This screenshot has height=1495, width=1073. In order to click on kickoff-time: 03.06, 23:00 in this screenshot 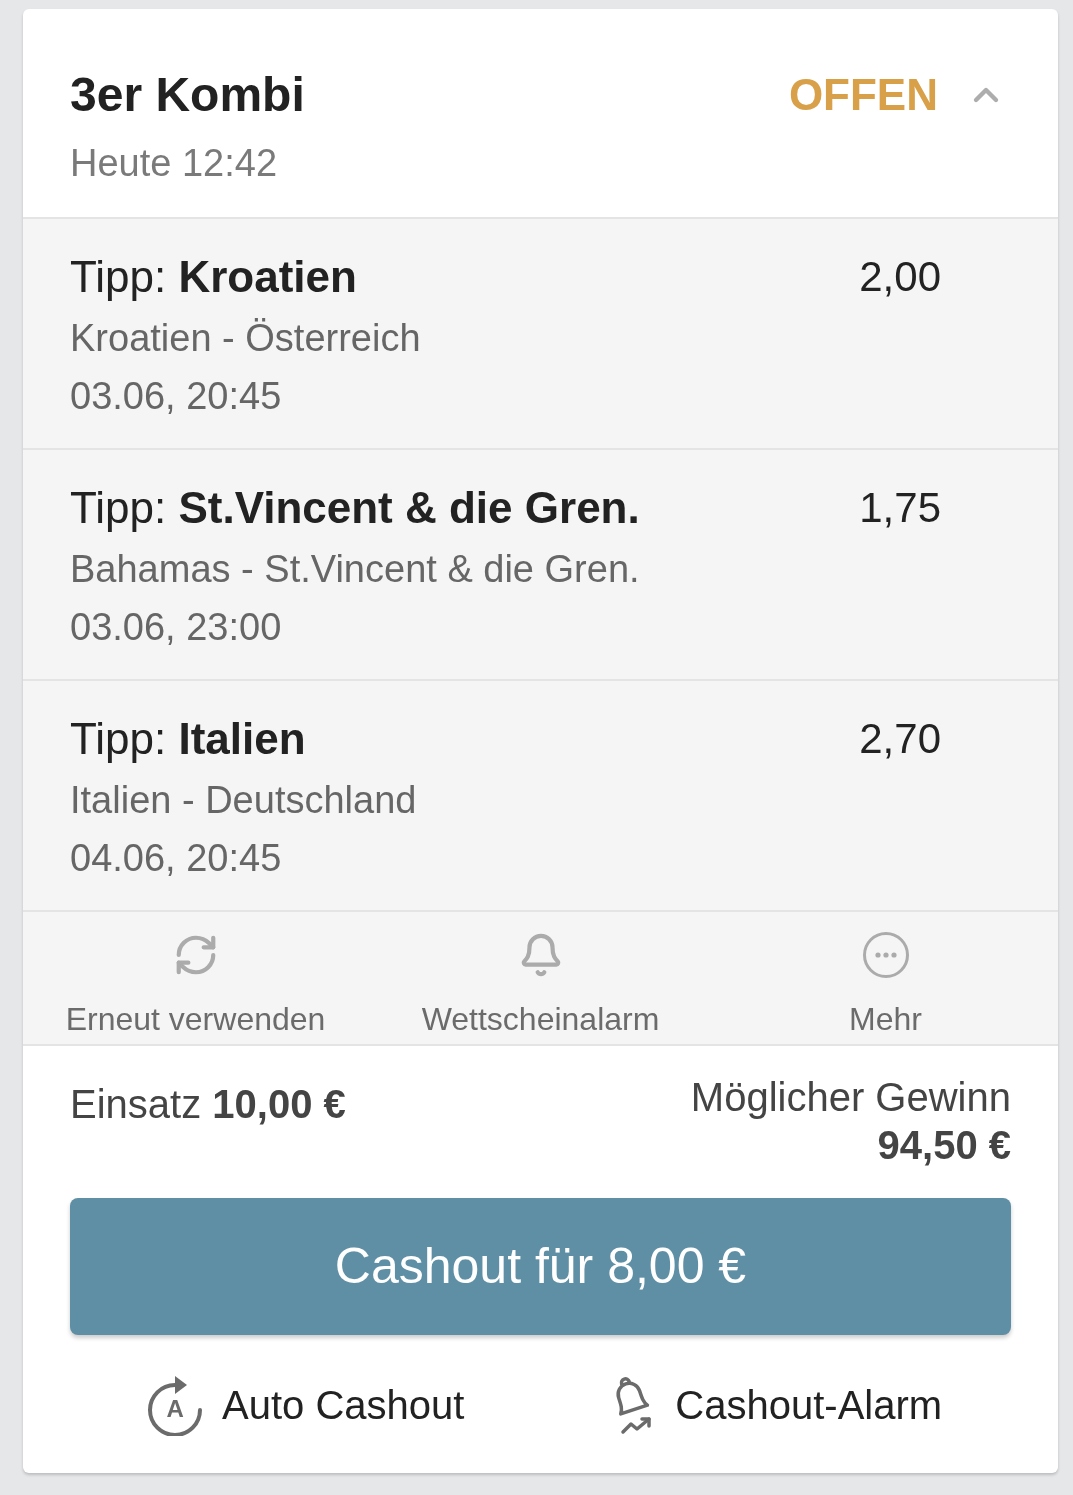, I will do `click(176, 627)`.